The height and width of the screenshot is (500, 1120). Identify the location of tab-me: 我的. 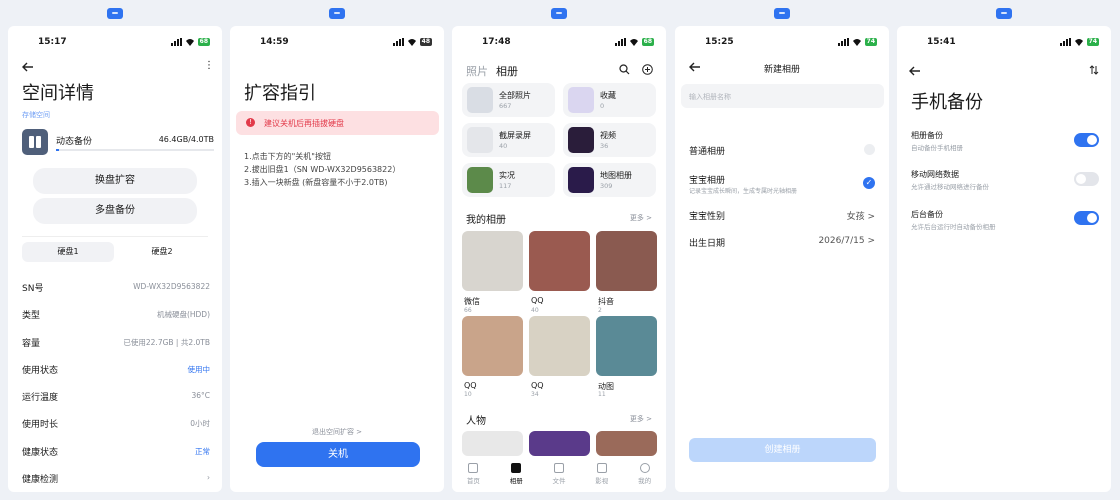
(645, 474).